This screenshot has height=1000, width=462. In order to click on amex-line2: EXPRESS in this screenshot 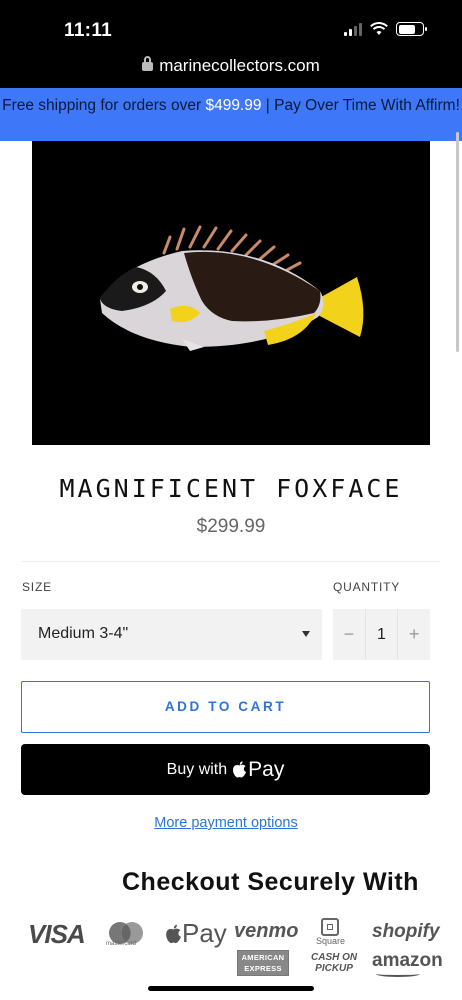, I will do `click(263, 968)`.